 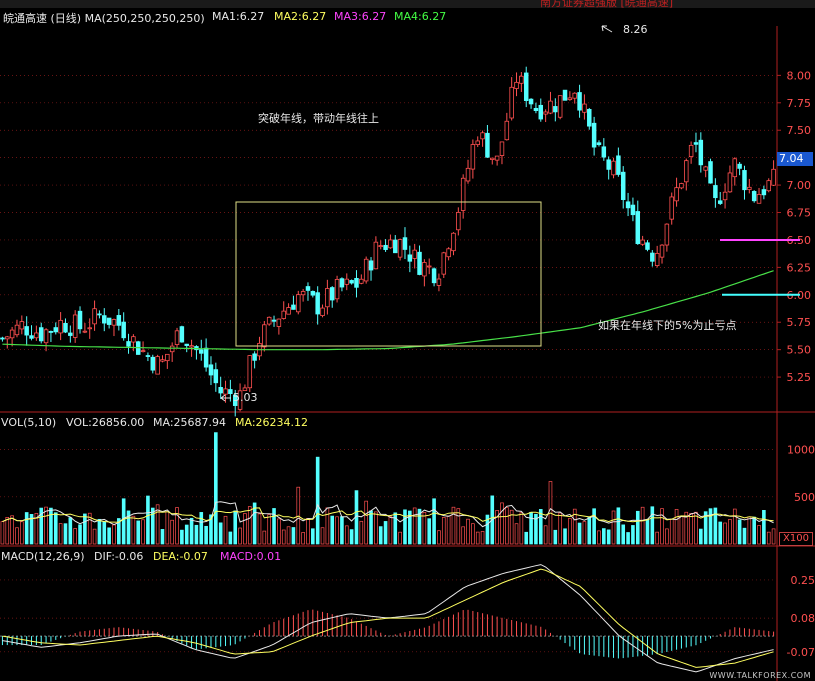 What do you see at coordinates (388, 514) in the screenshot?
I see `vol-ma5-line` at bounding box center [388, 514].